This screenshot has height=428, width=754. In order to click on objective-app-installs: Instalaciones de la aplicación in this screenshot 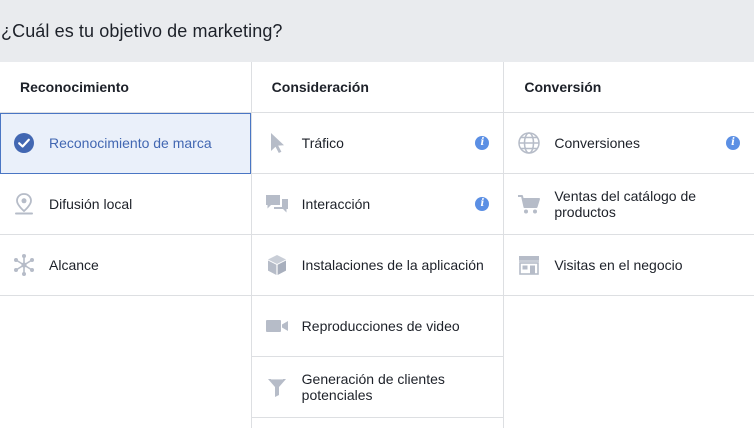, I will do `click(377, 265)`.